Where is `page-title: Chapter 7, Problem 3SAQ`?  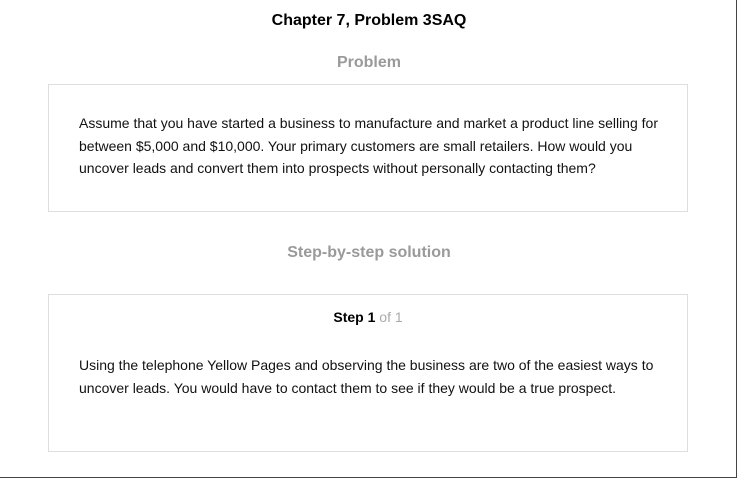
page-title: Chapter 7, Problem 3SAQ is located at coordinates (369, 20).